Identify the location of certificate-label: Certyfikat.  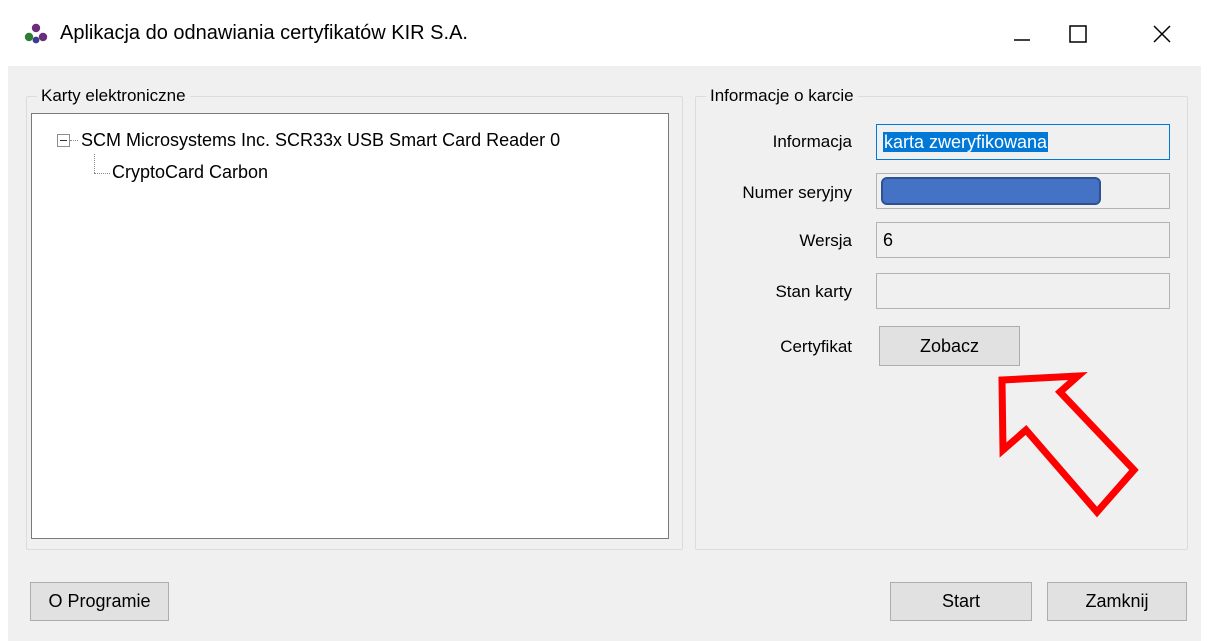
(816, 346).